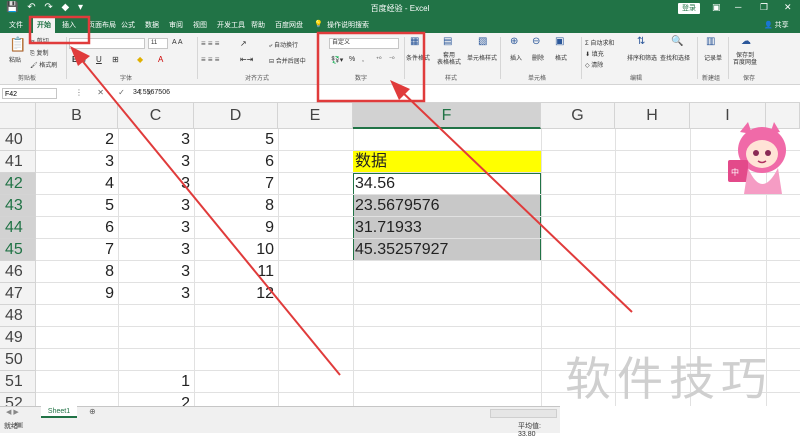  Describe the element at coordinates (59, 30) in the screenshot. I see `highlight-box-tabs` at that location.